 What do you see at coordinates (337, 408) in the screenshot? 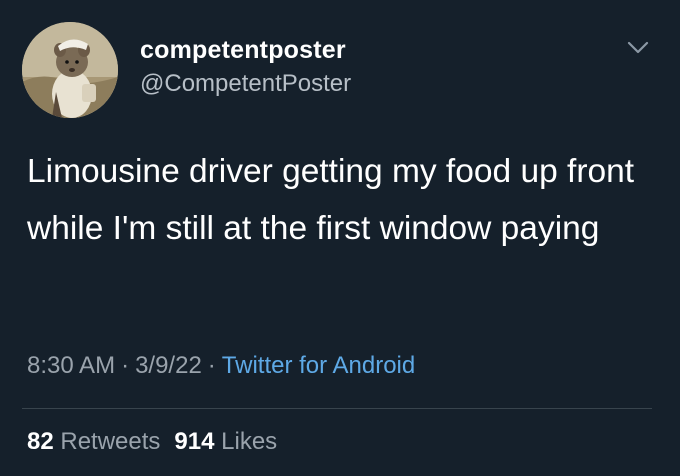
I see `divider` at bounding box center [337, 408].